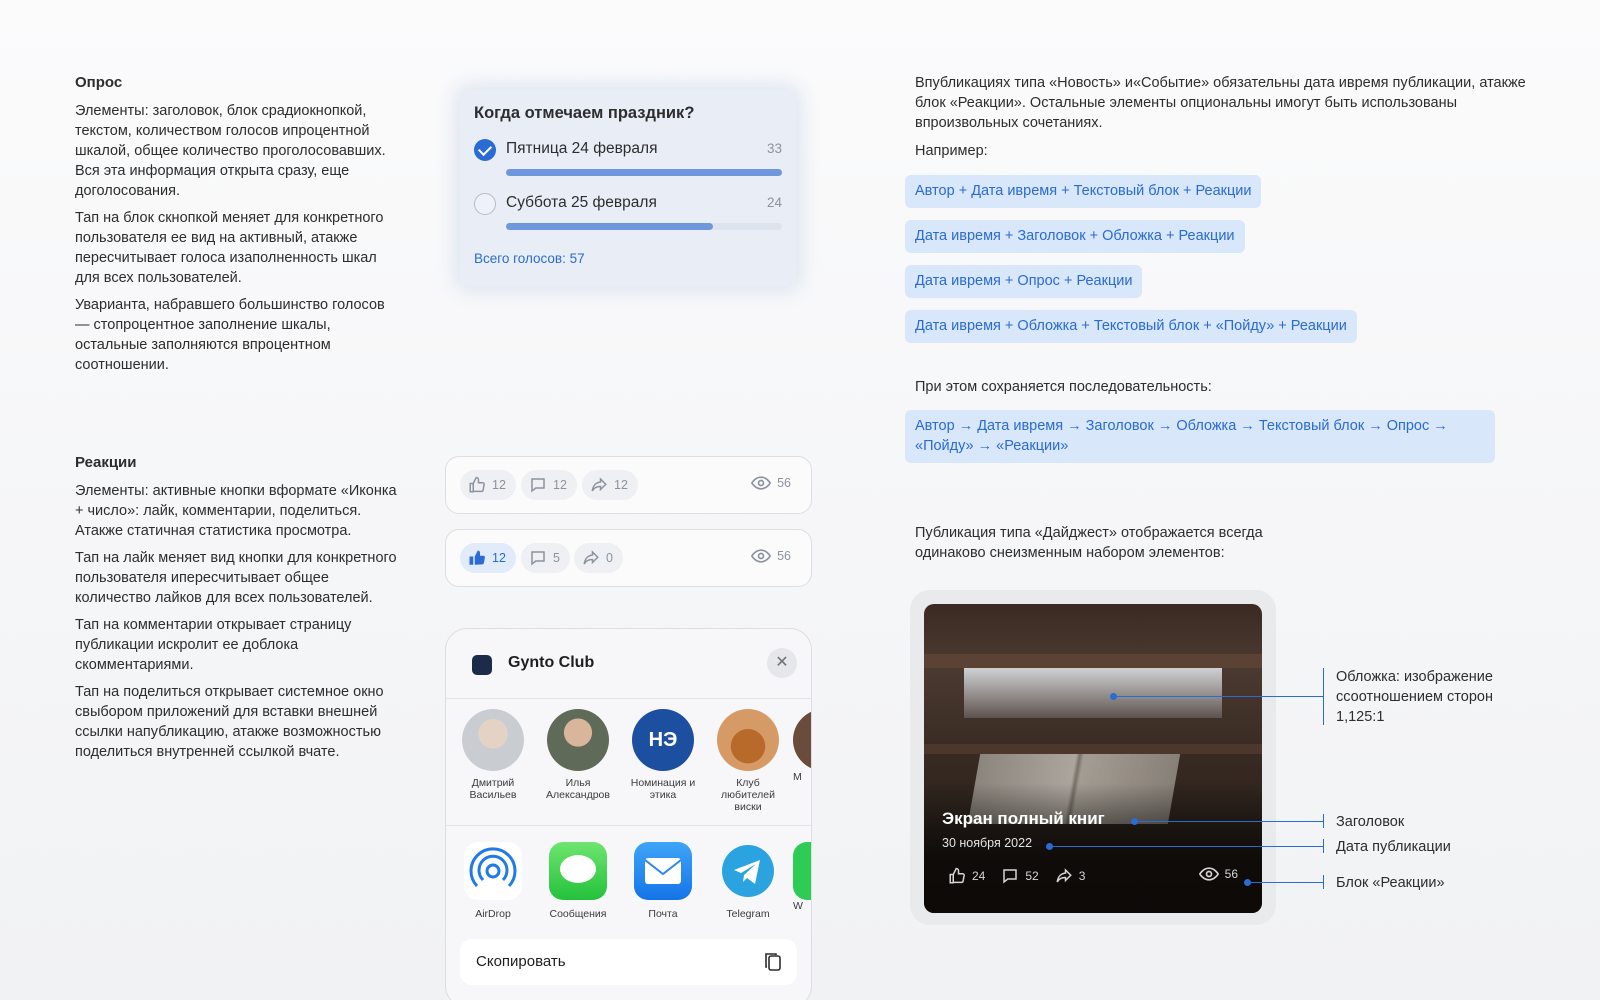 The height and width of the screenshot is (1000, 1600). I want to click on divider, so click(628, 825).